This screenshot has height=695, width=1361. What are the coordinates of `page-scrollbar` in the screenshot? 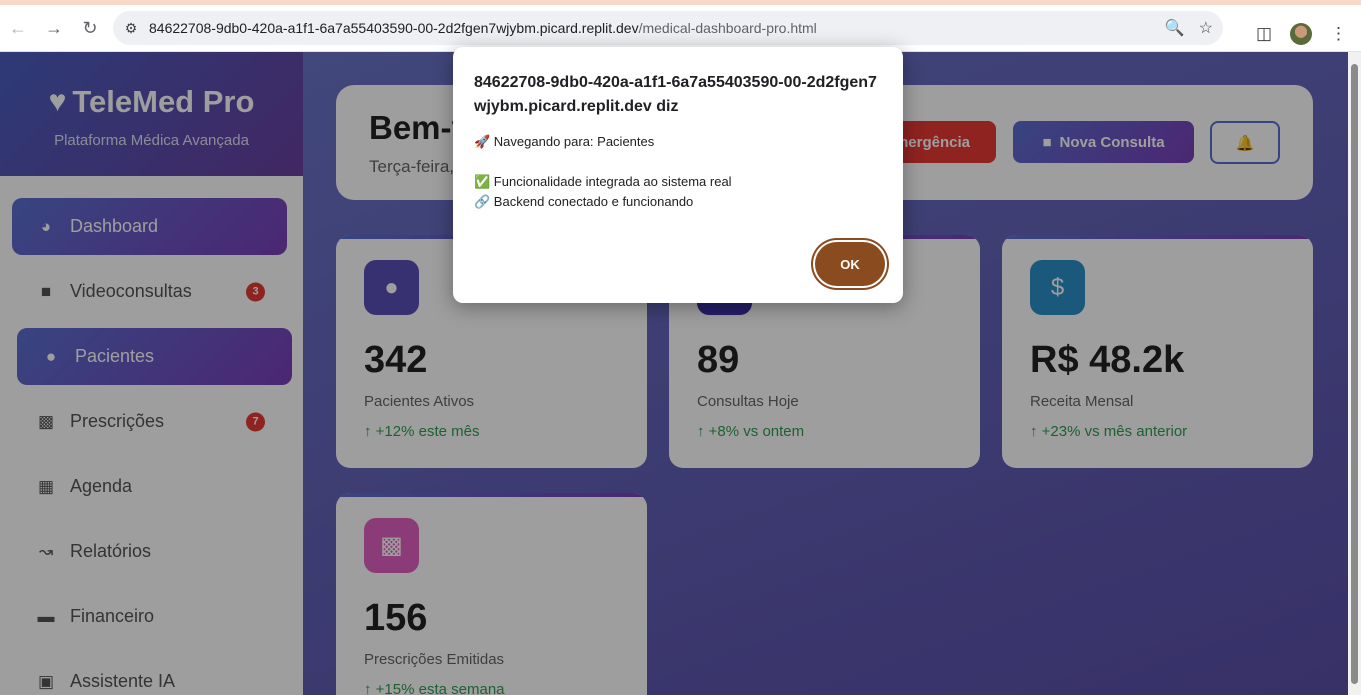 It's located at (1354, 373).